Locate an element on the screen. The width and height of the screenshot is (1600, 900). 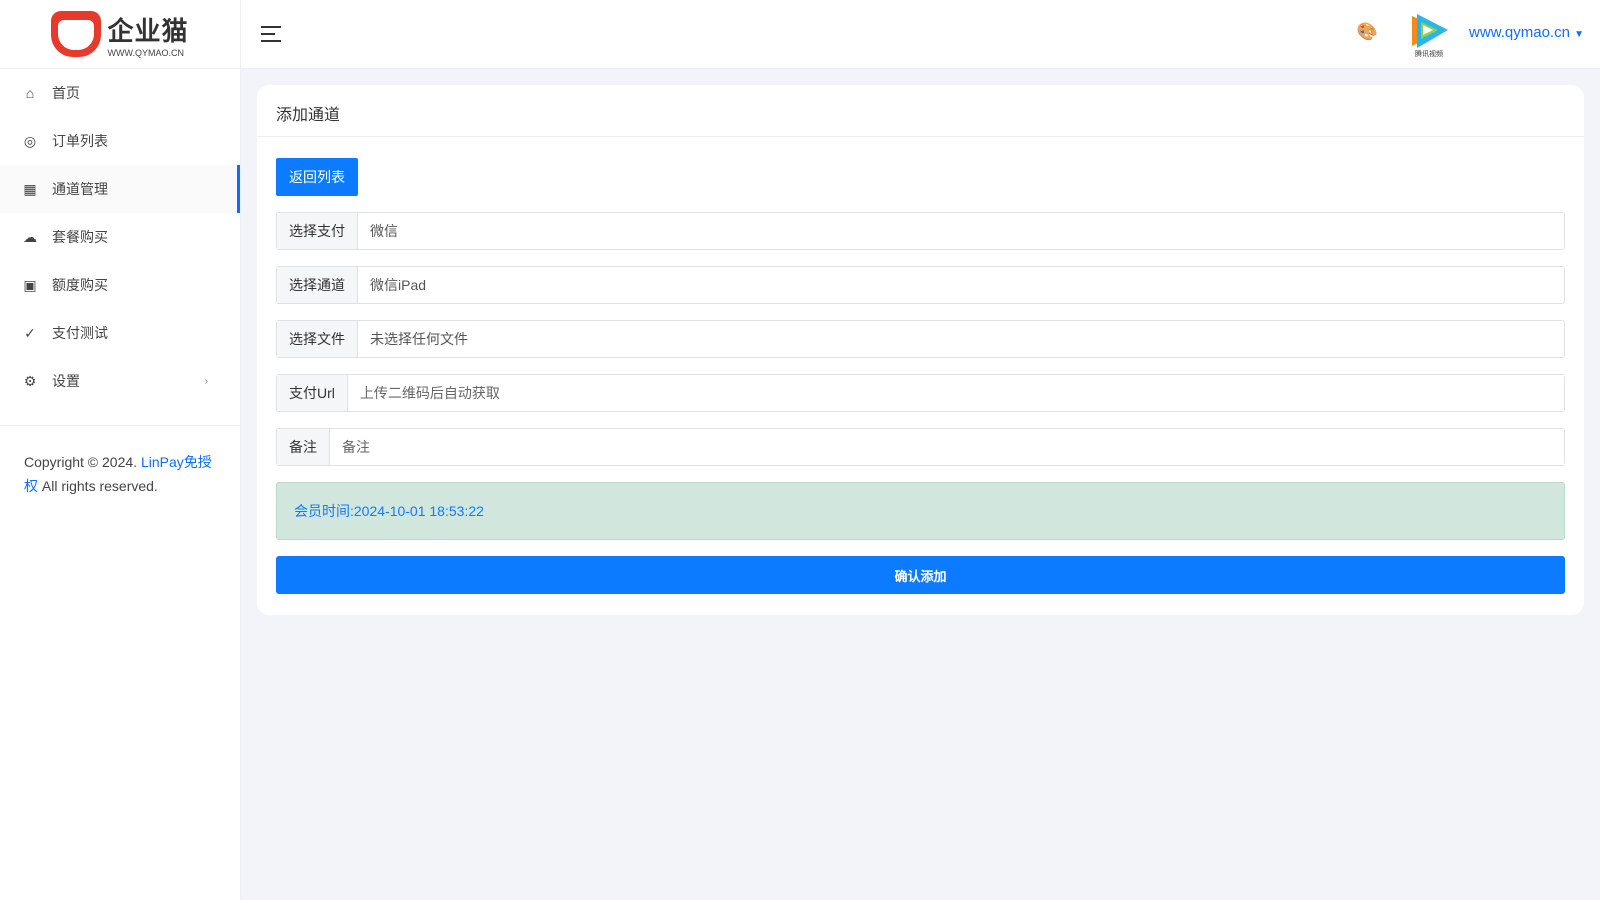
choose-file-button: 选择文件 is located at coordinates (317, 339).